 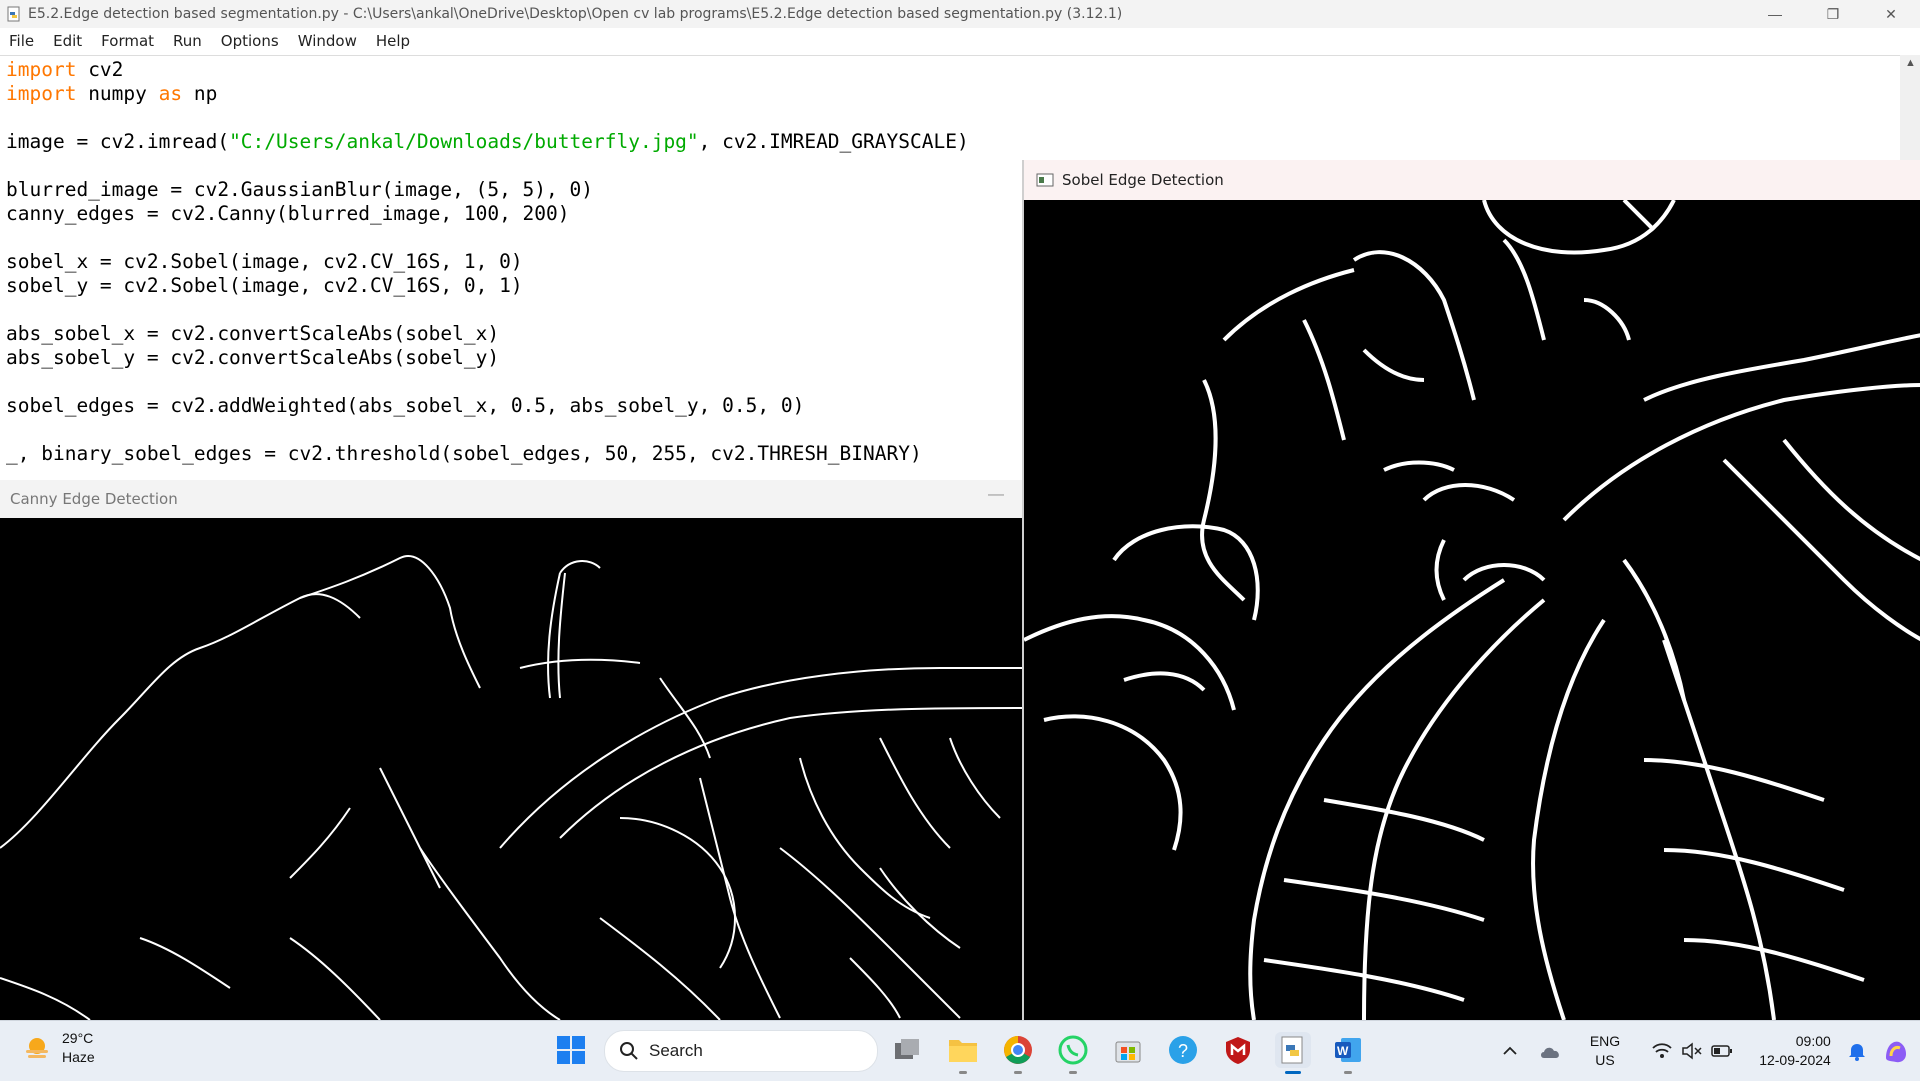 I want to click on copilot-button, so click(x=1896, y=1051).